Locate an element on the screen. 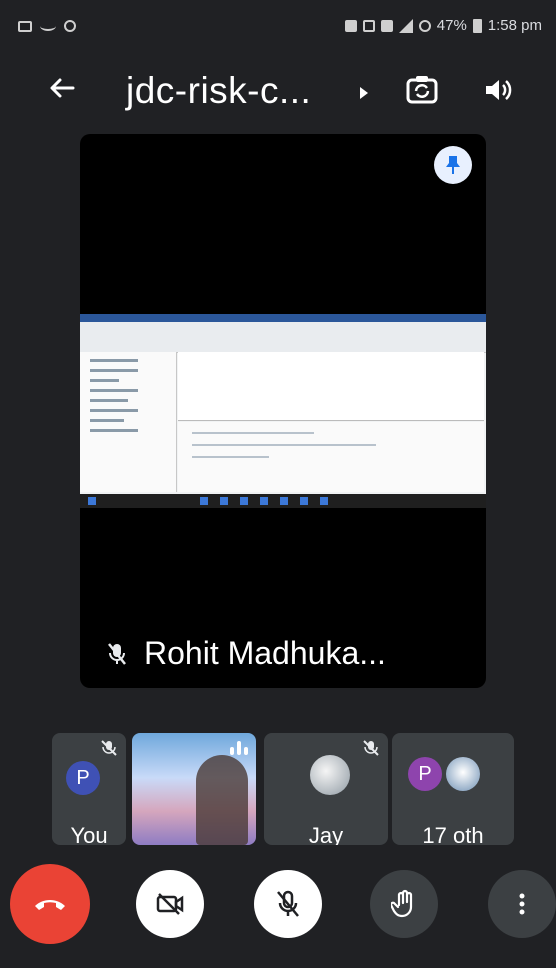 The height and width of the screenshot is (968, 556). circle-icon is located at coordinates (70, 26).